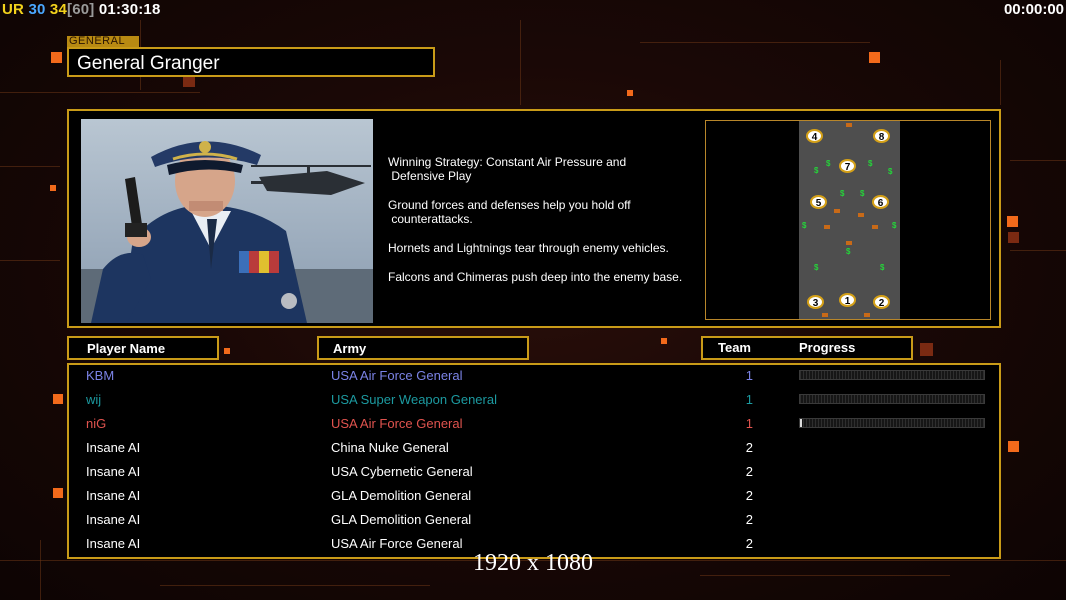 The image size is (1066, 600). What do you see at coordinates (827, 347) in the screenshot?
I see `header-progress-label: Progress` at bounding box center [827, 347].